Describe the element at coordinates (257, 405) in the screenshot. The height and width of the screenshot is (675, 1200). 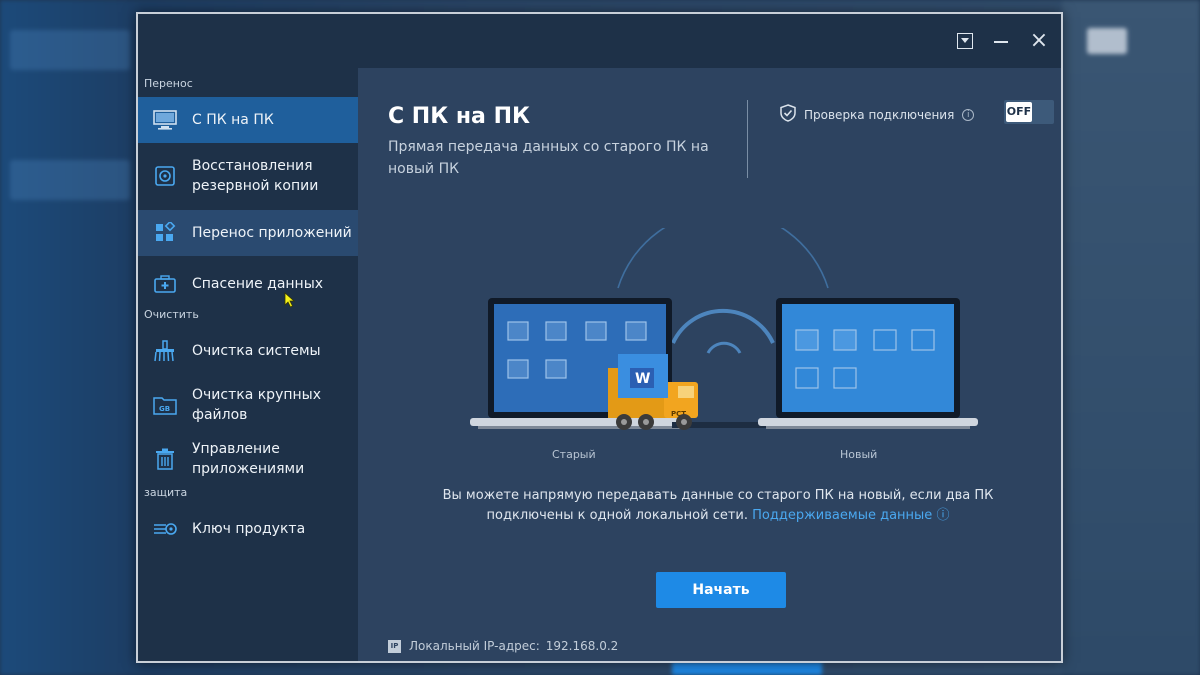
I see `sidebar-item-label: Очистка крупных файлов` at that location.